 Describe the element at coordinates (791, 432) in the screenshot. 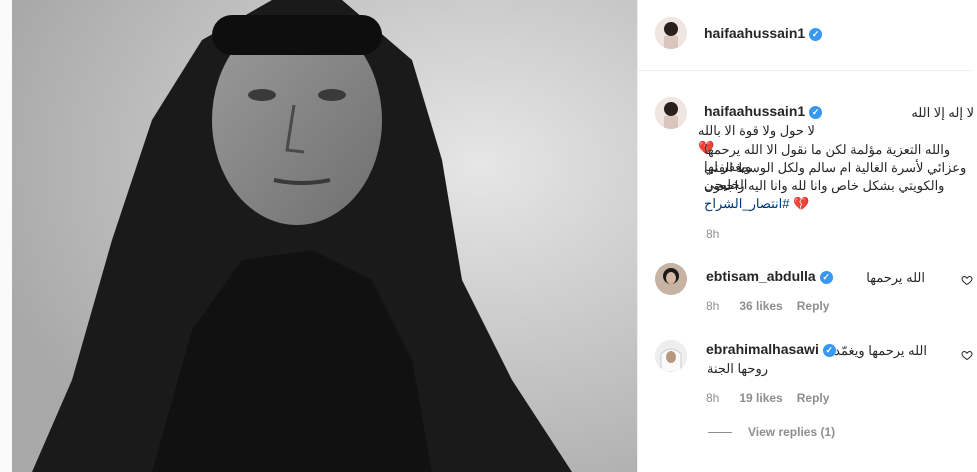

I see `view-replies-label: View replies (1)` at that location.